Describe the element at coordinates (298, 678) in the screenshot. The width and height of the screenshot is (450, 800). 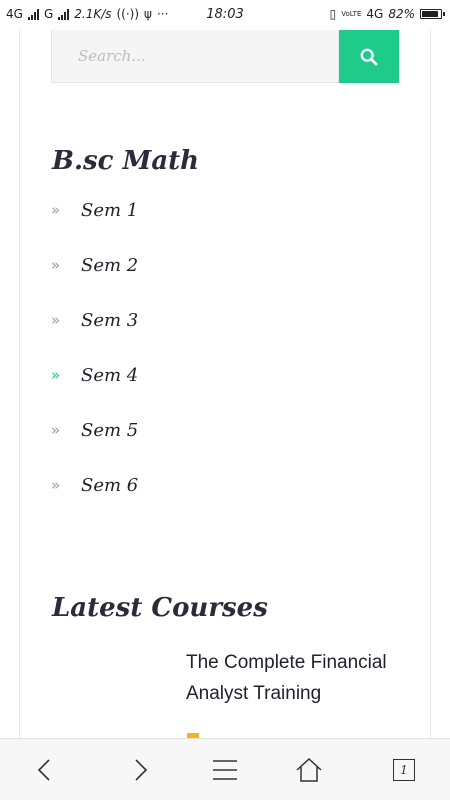
I see `course-title-link: The Complete Financial Analyst Training` at that location.